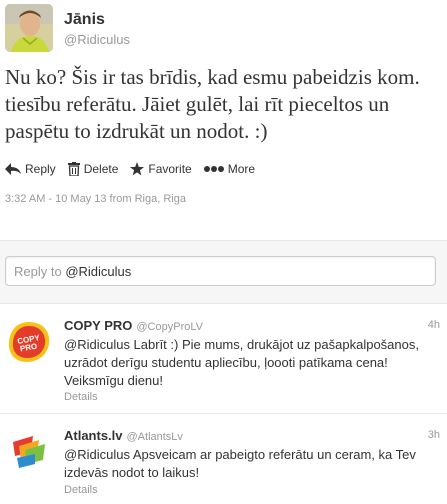  Describe the element at coordinates (241, 169) in the screenshot. I see `more-label: More` at that location.